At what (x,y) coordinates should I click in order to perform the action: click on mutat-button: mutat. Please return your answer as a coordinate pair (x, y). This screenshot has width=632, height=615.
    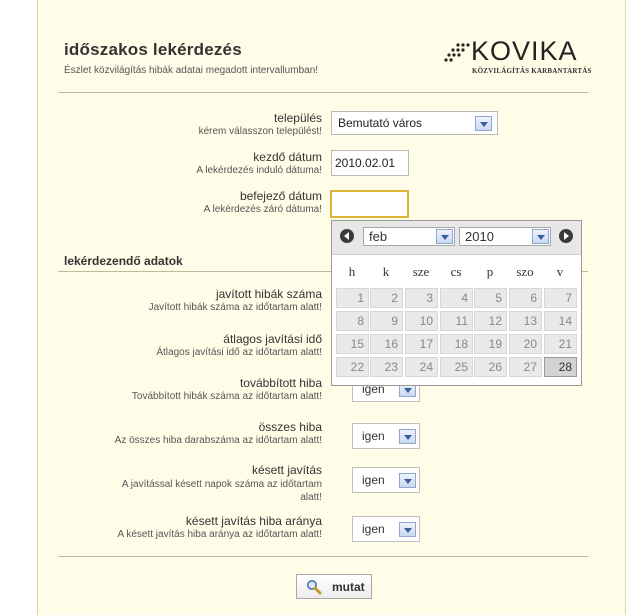
    Looking at the image, I should click on (334, 586).